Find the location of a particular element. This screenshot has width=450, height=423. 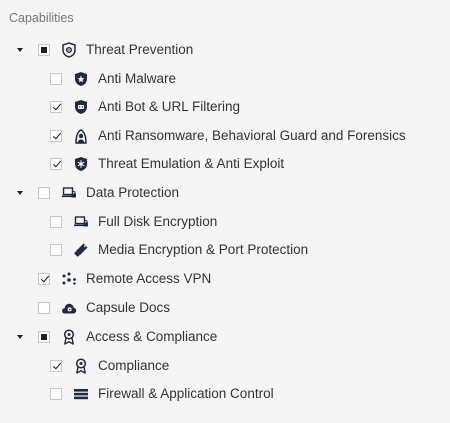

checkbox-anti-malware is located at coordinates (56, 79).